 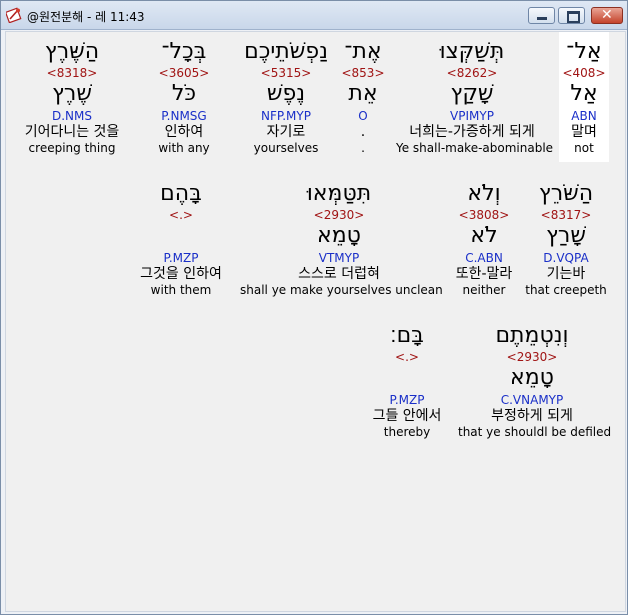 I want to click on word-block: בָּהֶם <.> P.MZP 그것을 인하여 with them, so click(x=181, y=239).